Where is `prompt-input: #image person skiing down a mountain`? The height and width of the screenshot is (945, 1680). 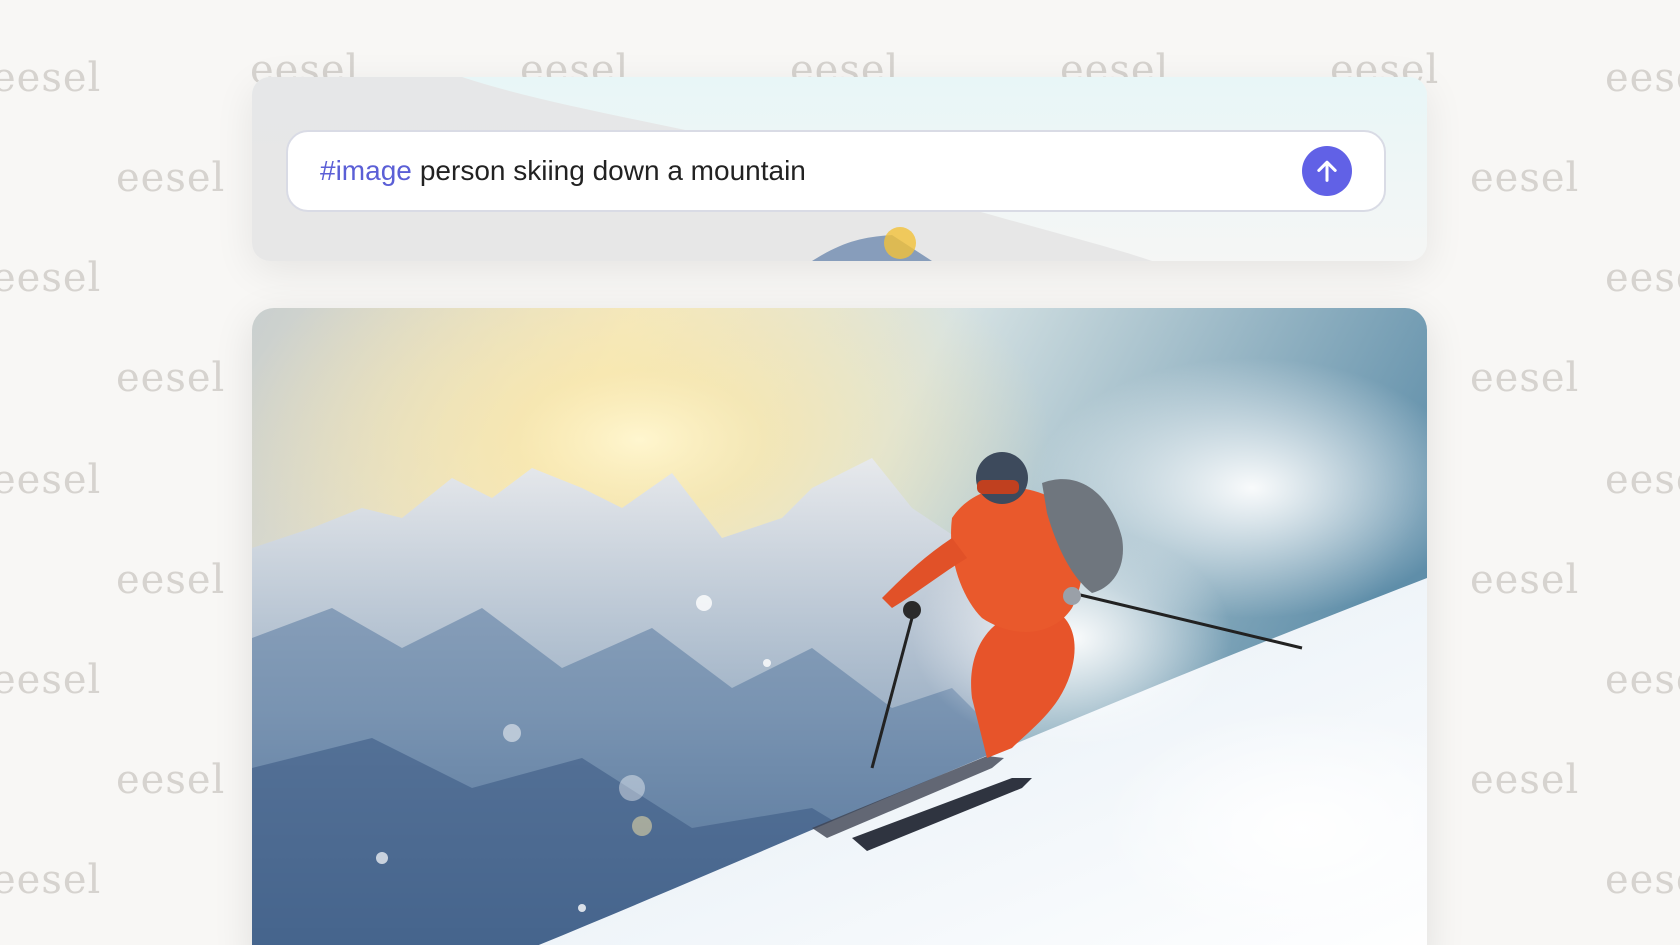 prompt-input: #image person skiing down a mountain is located at coordinates (836, 171).